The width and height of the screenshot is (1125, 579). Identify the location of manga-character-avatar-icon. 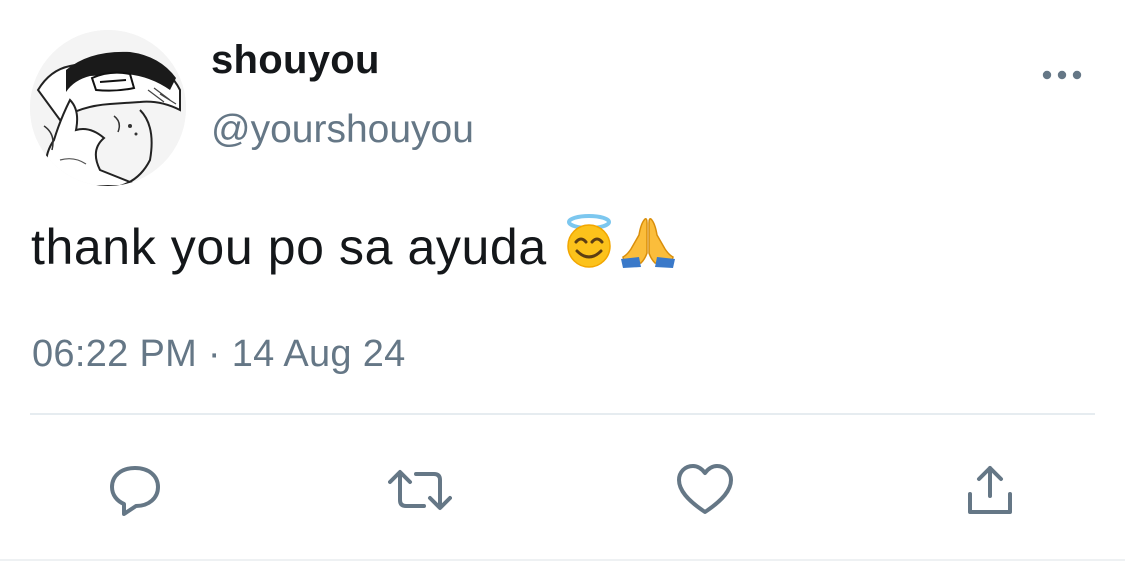
(108, 108).